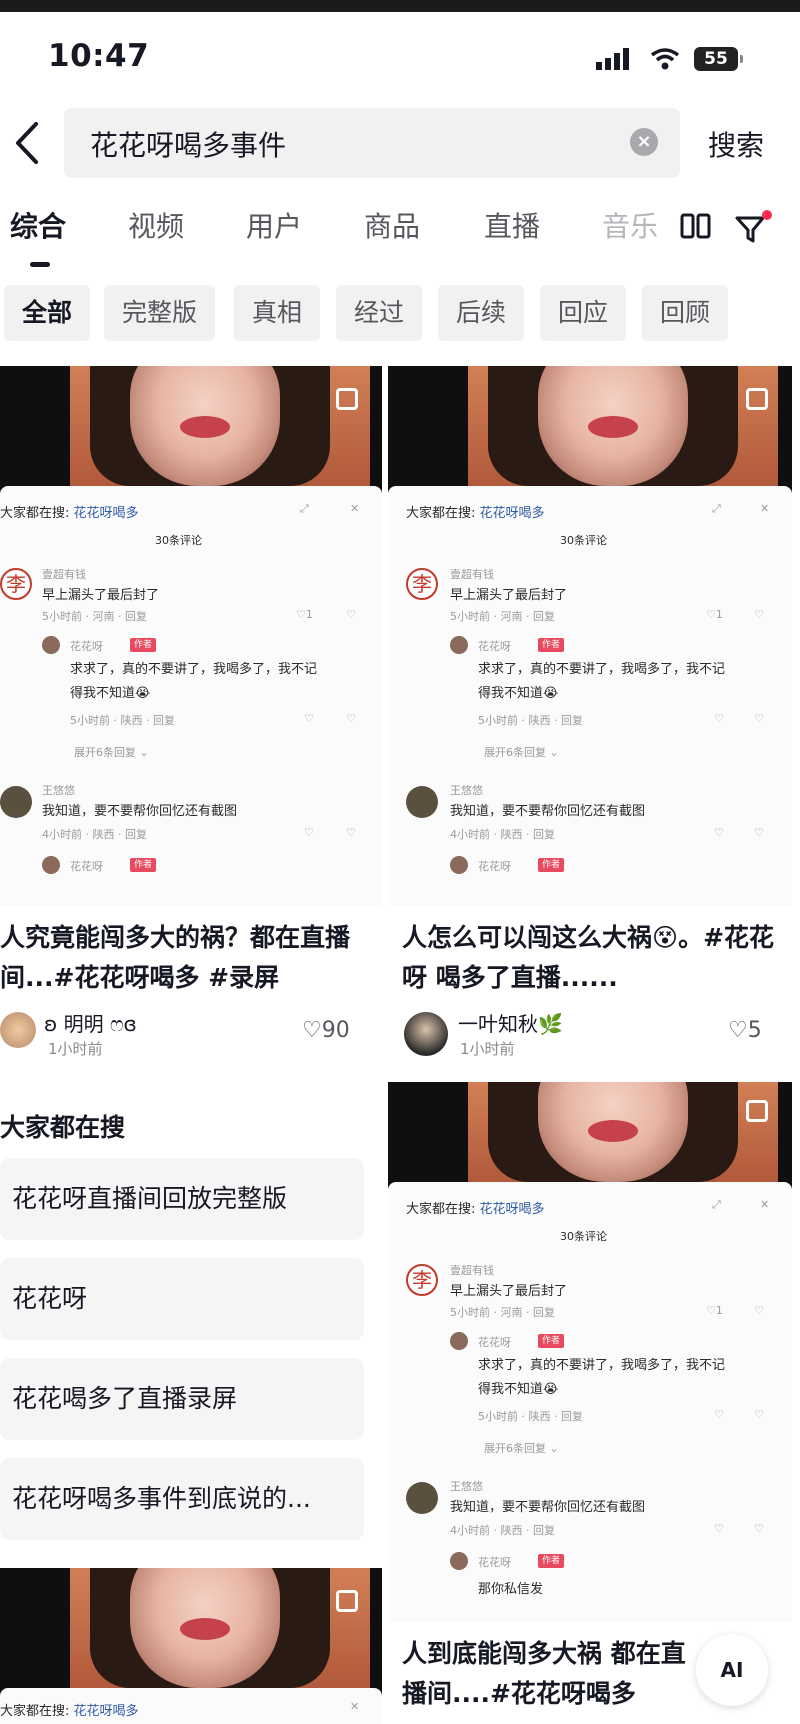  Describe the element at coordinates (156, 225) in the screenshot. I see `tab-video: 视频` at that location.